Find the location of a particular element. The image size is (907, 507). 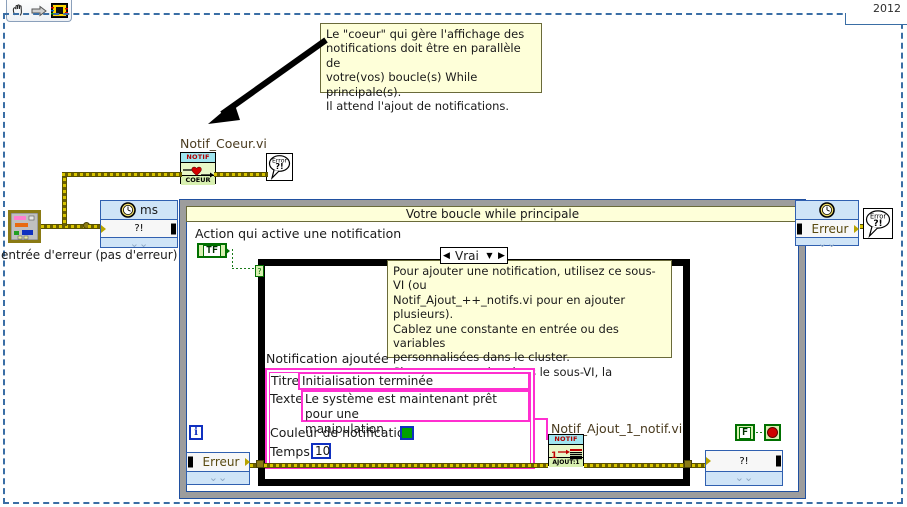

error-out-text-2: ?! is located at coordinates (877, 224).